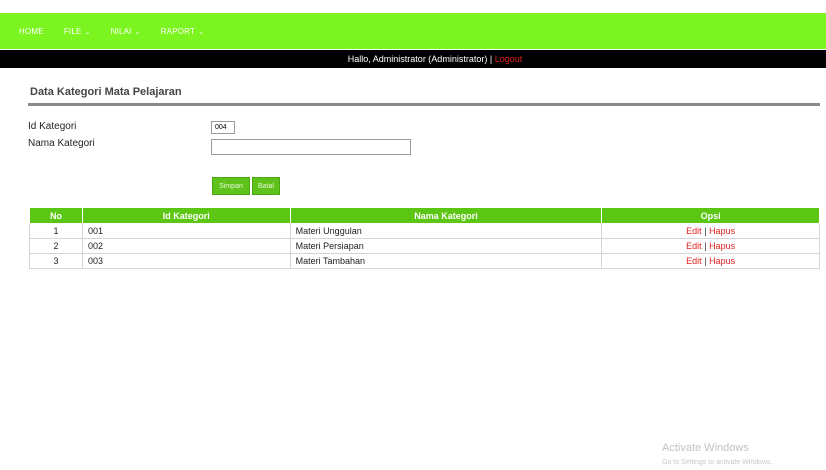 The image size is (826, 470). Describe the element at coordinates (413, 31) in the screenshot. I see `top-navbar: HOME FILE ⌄ NILAI ⌄ RAPORT ⌄` at that location.